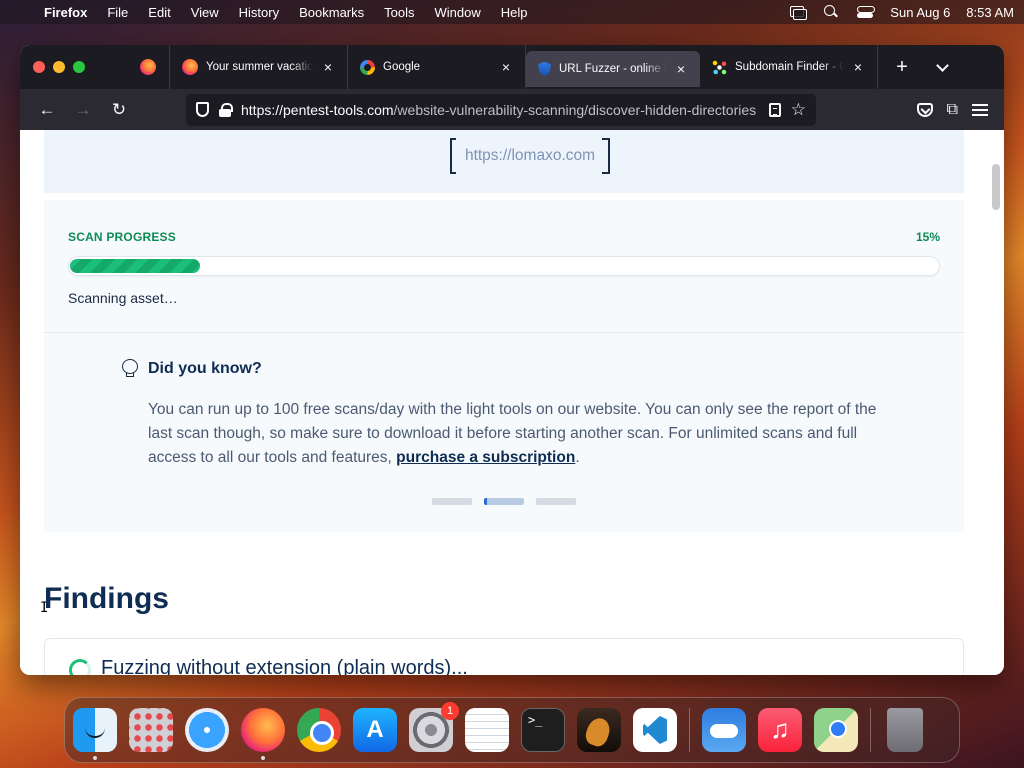 Image resolution: width=1024 pixels, height=768 pixels. I want to click on tab-title: Subdomain Finder - C99, so click(789, 67).